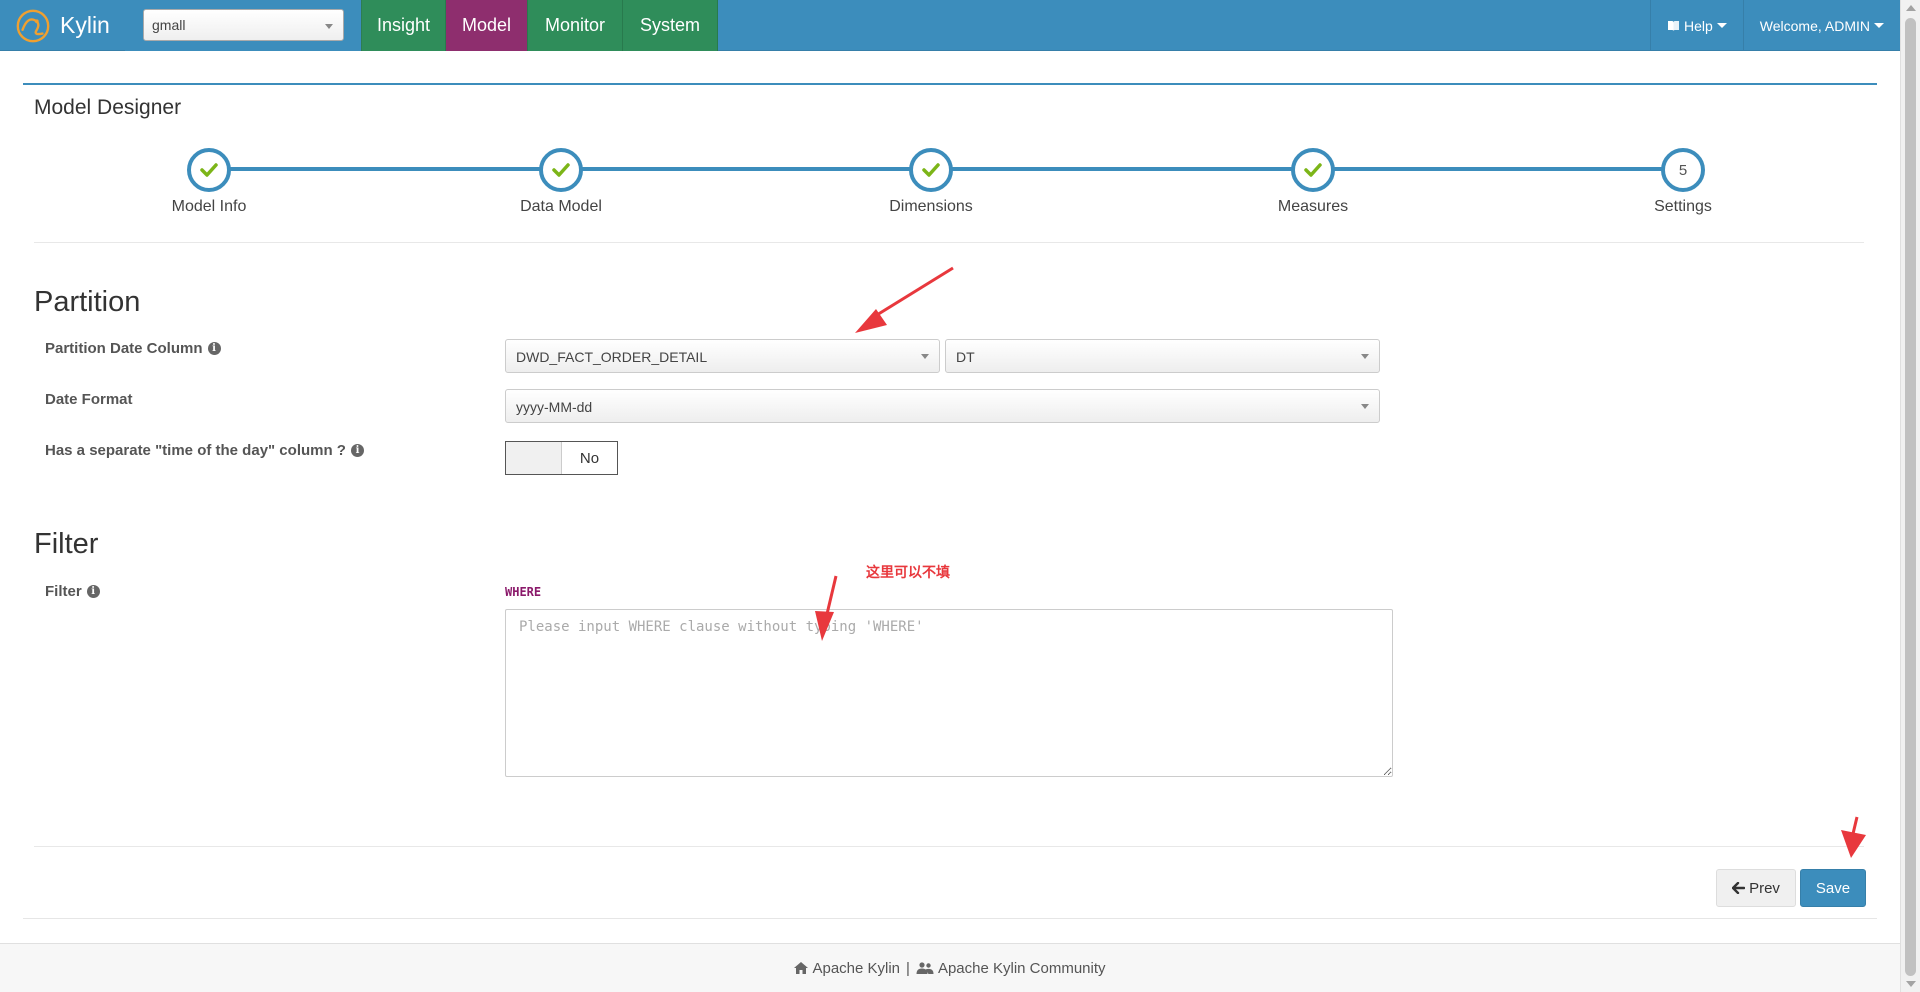 Image resolution: width=1920 pixels, height=992 pixels. Describe the element at coordinates (1162, 356) in the screenshot. I see `partition-column-select: DT` at that location.